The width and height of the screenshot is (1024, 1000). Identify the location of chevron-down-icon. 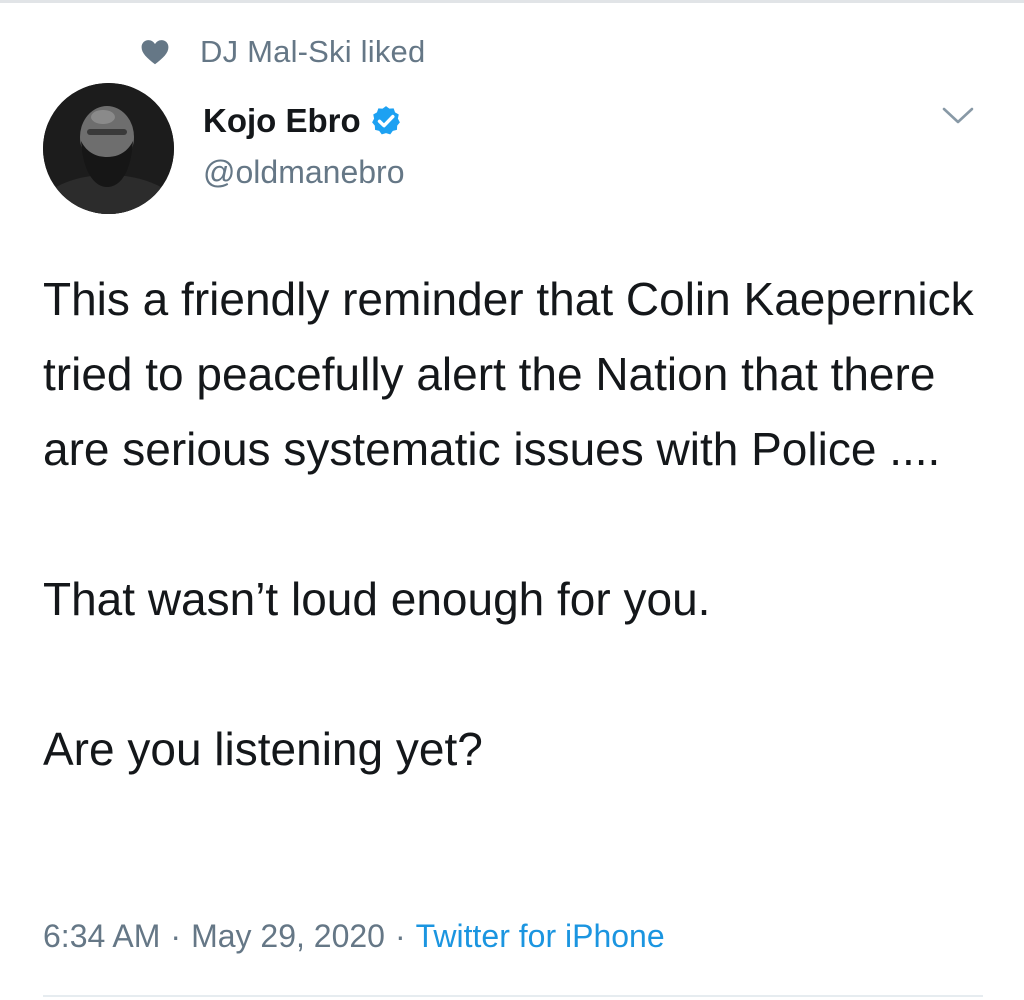
(958, 116).